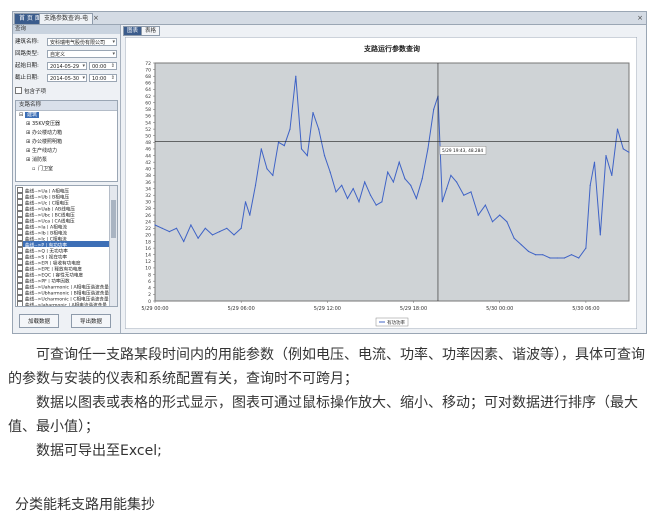 The width and height of the screenshot is (660, 524). Describe the element at coordinates (85, 505) in the screenshot. I see `section-heading: 分类能耗支路用能集抄` at that location.